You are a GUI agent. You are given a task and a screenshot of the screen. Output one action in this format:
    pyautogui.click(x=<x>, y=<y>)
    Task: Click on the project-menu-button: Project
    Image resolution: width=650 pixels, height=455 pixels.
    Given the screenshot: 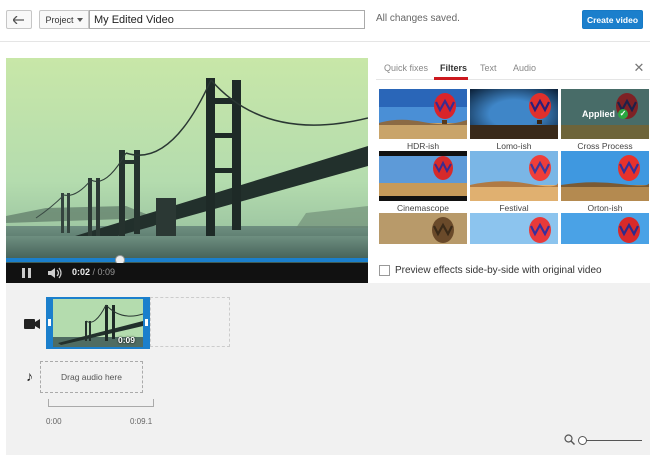 What is the action you would take?
    pyautogui.click(x=64, y=19)
    